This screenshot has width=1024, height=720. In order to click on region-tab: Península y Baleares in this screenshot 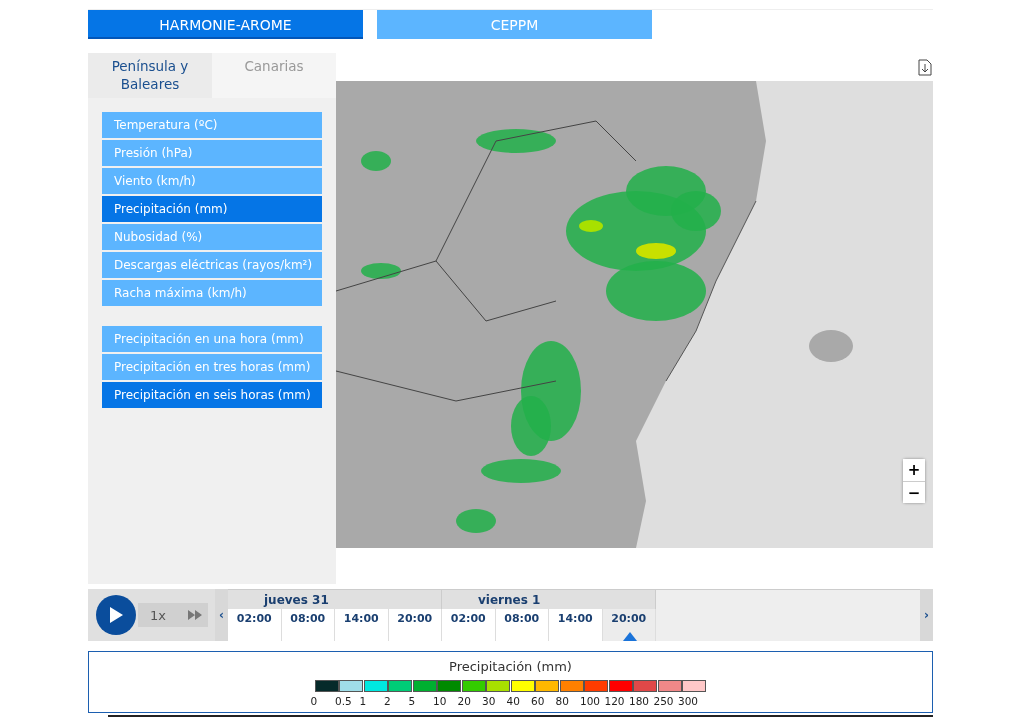, I will do `click(150, 75)`.